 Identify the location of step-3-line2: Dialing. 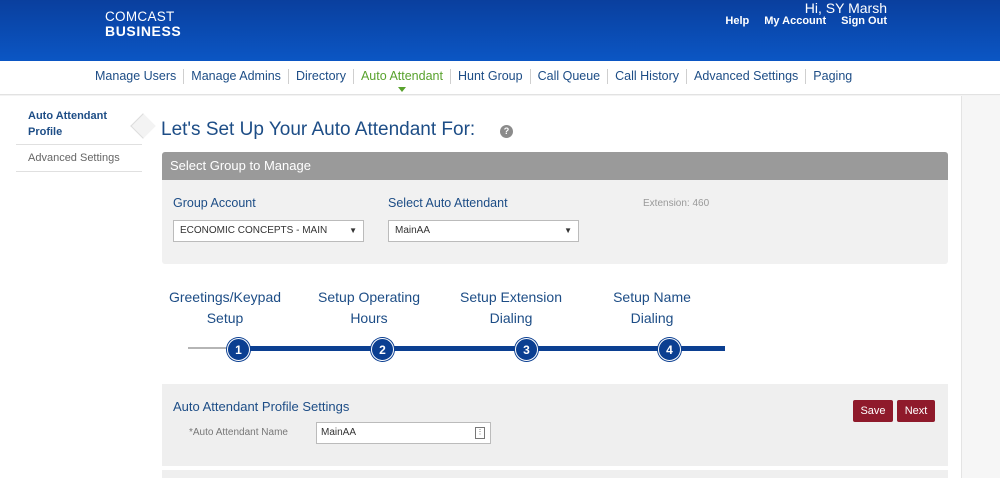
(511, 318).